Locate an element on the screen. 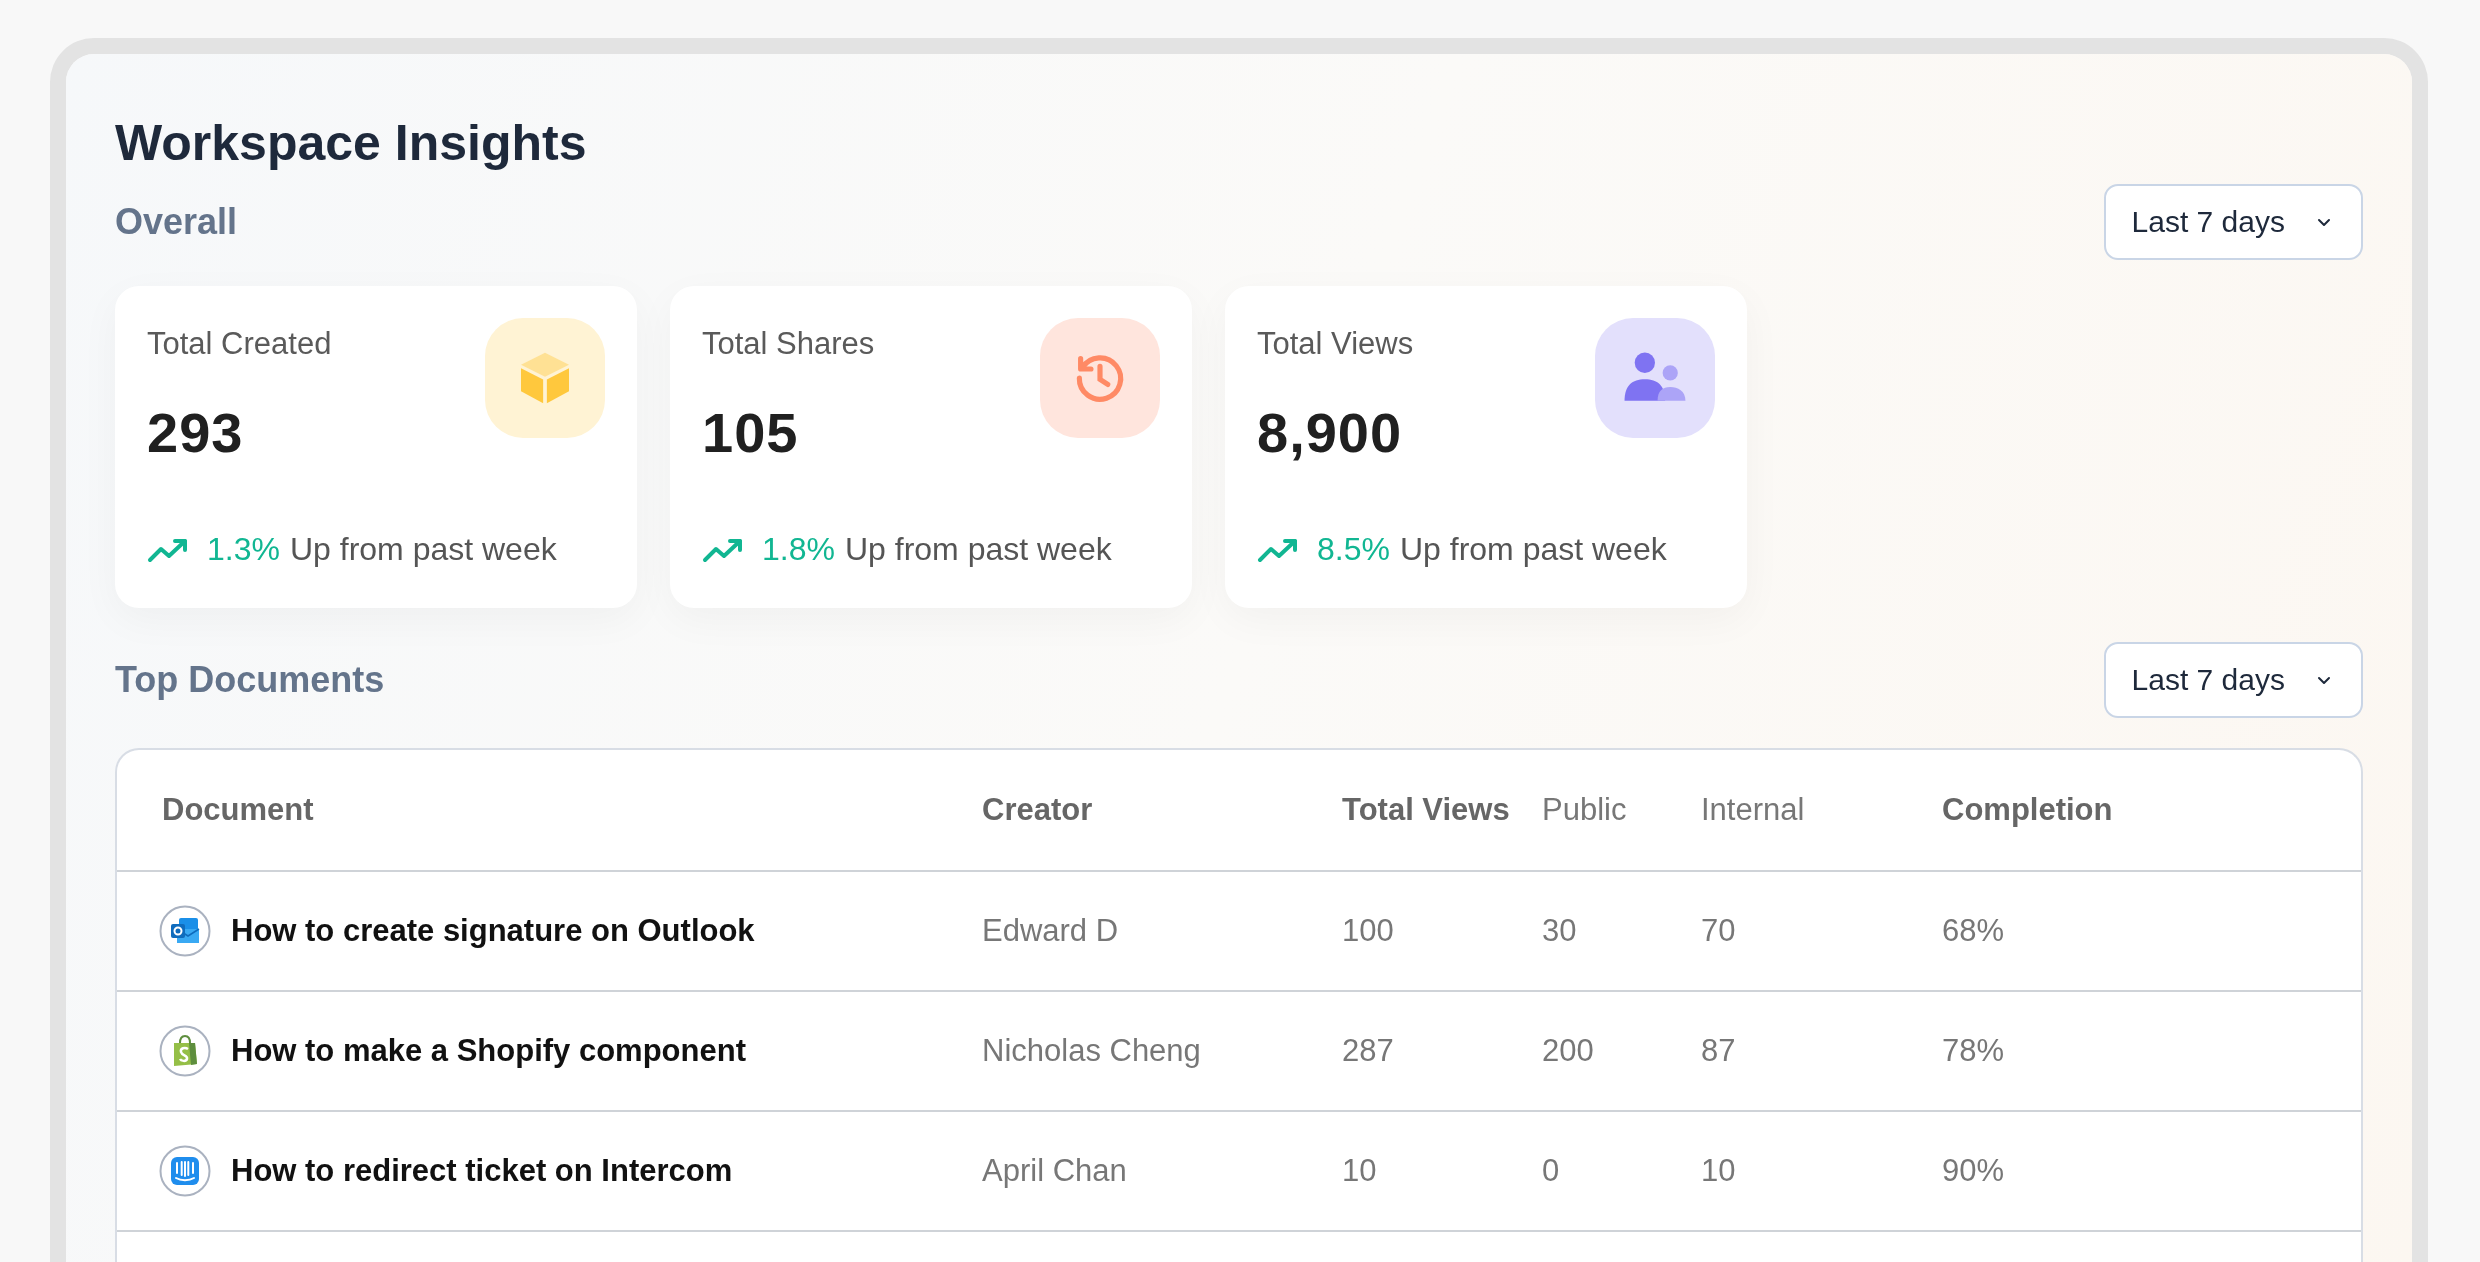 The height and width of the screenshot is (1262, 2480). column-header: Document is located at coordinates (238, 810).